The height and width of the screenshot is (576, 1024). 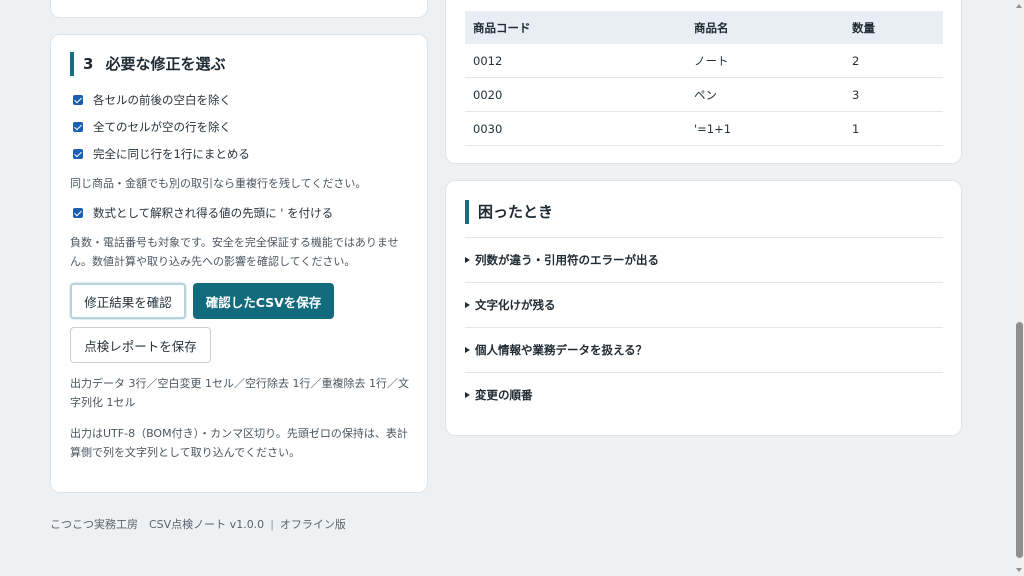 I want to click on option-trim-whitespace: 各セルの前後の空白を除く, so click(x=152, y=100).